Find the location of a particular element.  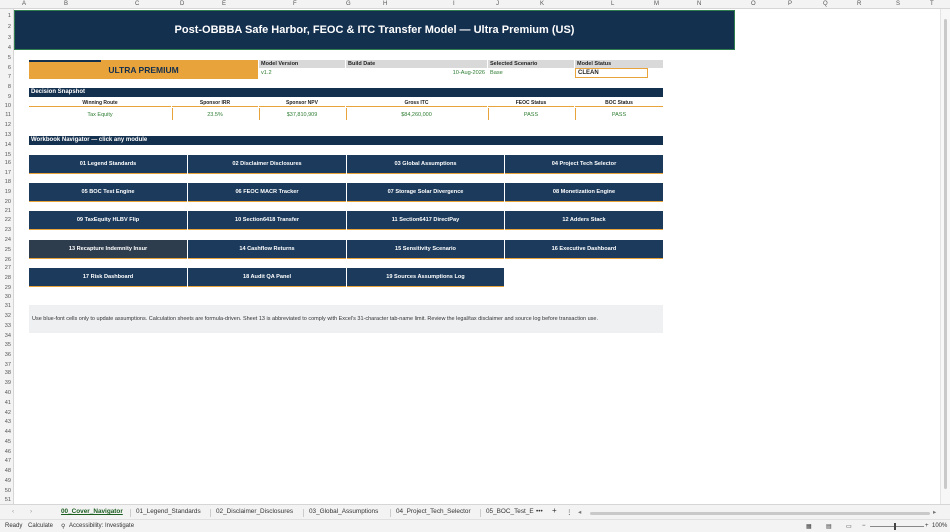

row-header-23: 23 is located at coordinates (8, 230).